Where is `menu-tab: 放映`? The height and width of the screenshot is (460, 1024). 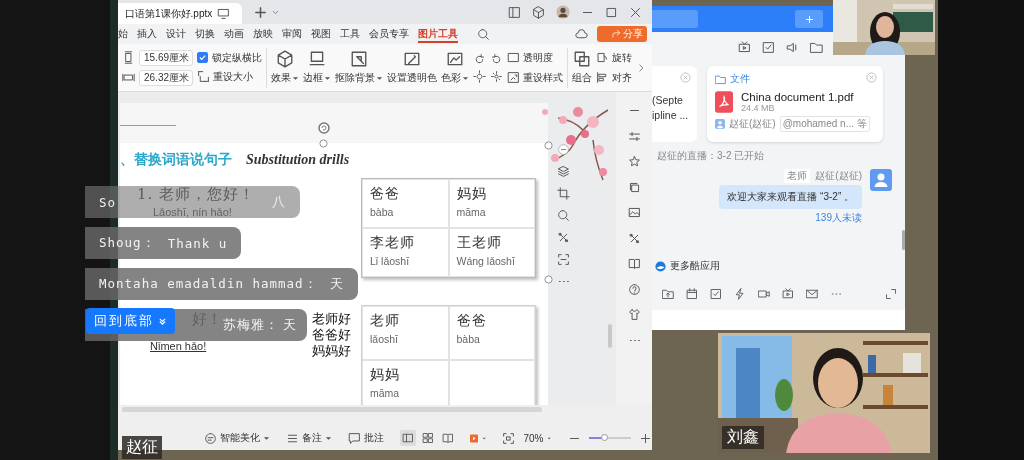
menu-tab: 放映 is located at coordinates (263, 34).